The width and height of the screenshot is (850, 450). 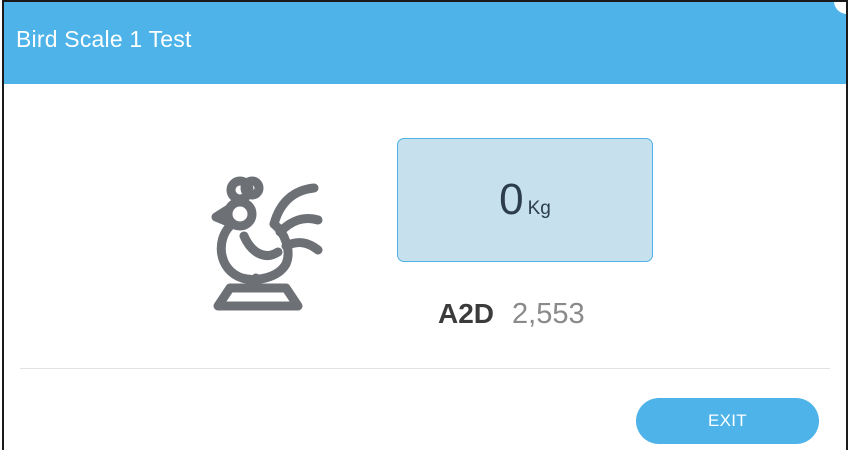 What do you see at coordinates (548, 314) in the screenshot?
I see `a2d-value: 2,553` at bounding box center [548, 314].